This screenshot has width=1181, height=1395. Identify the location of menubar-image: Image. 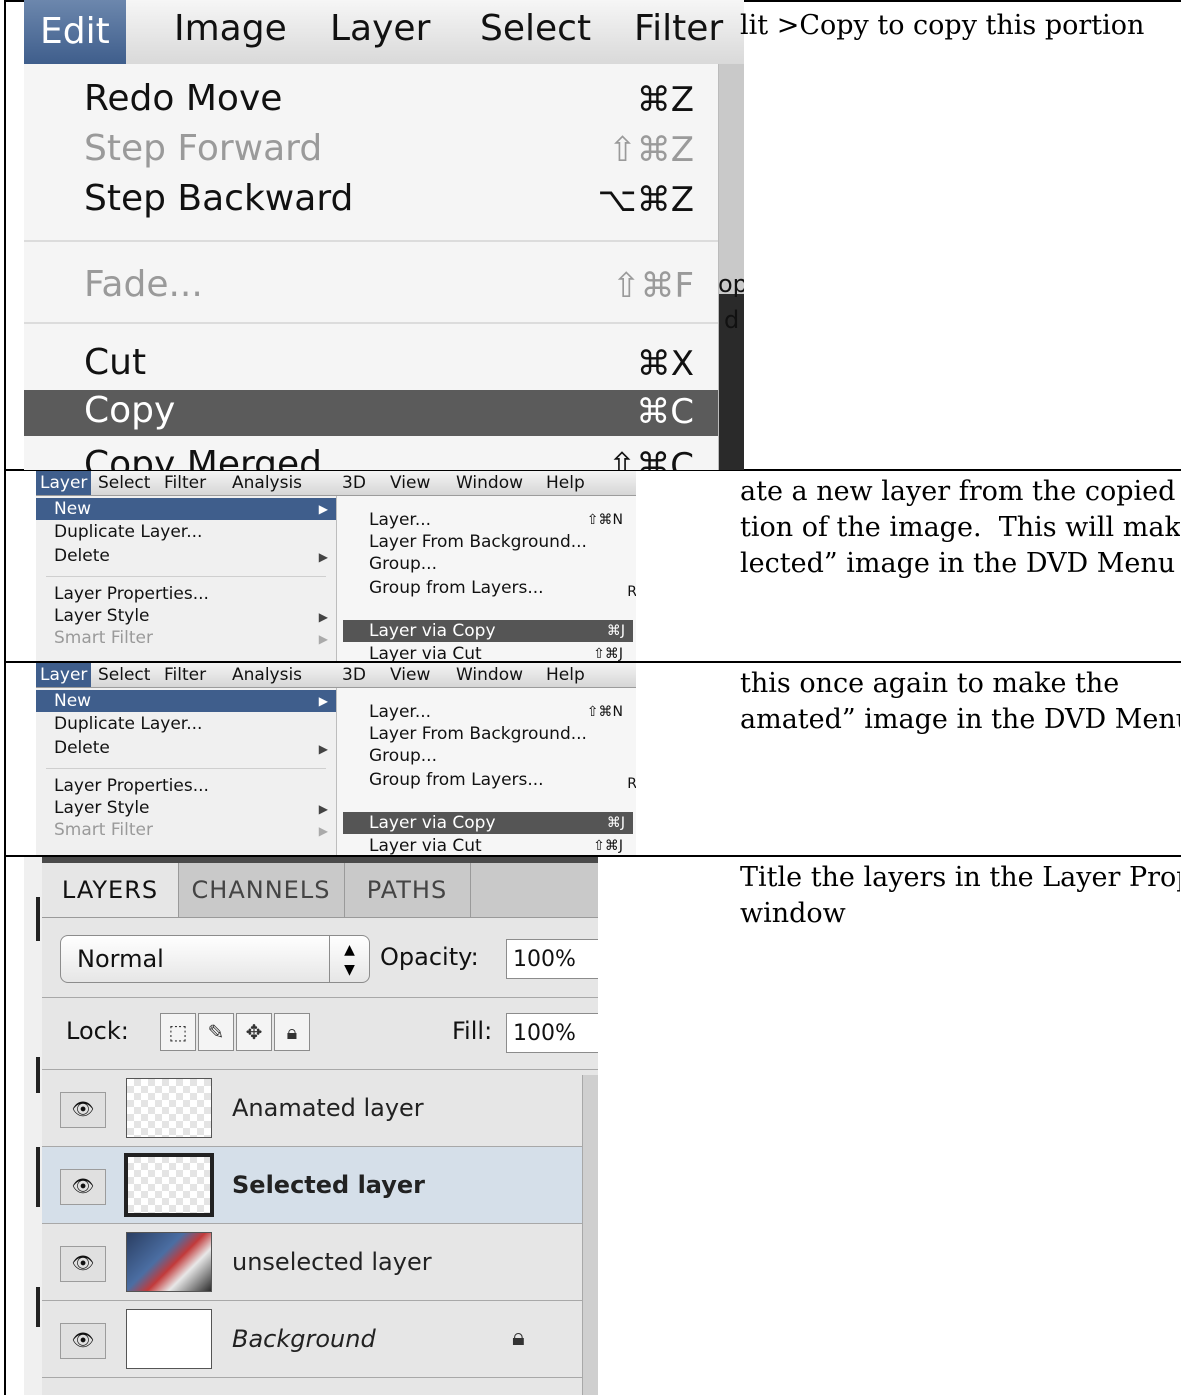
(230, 28).